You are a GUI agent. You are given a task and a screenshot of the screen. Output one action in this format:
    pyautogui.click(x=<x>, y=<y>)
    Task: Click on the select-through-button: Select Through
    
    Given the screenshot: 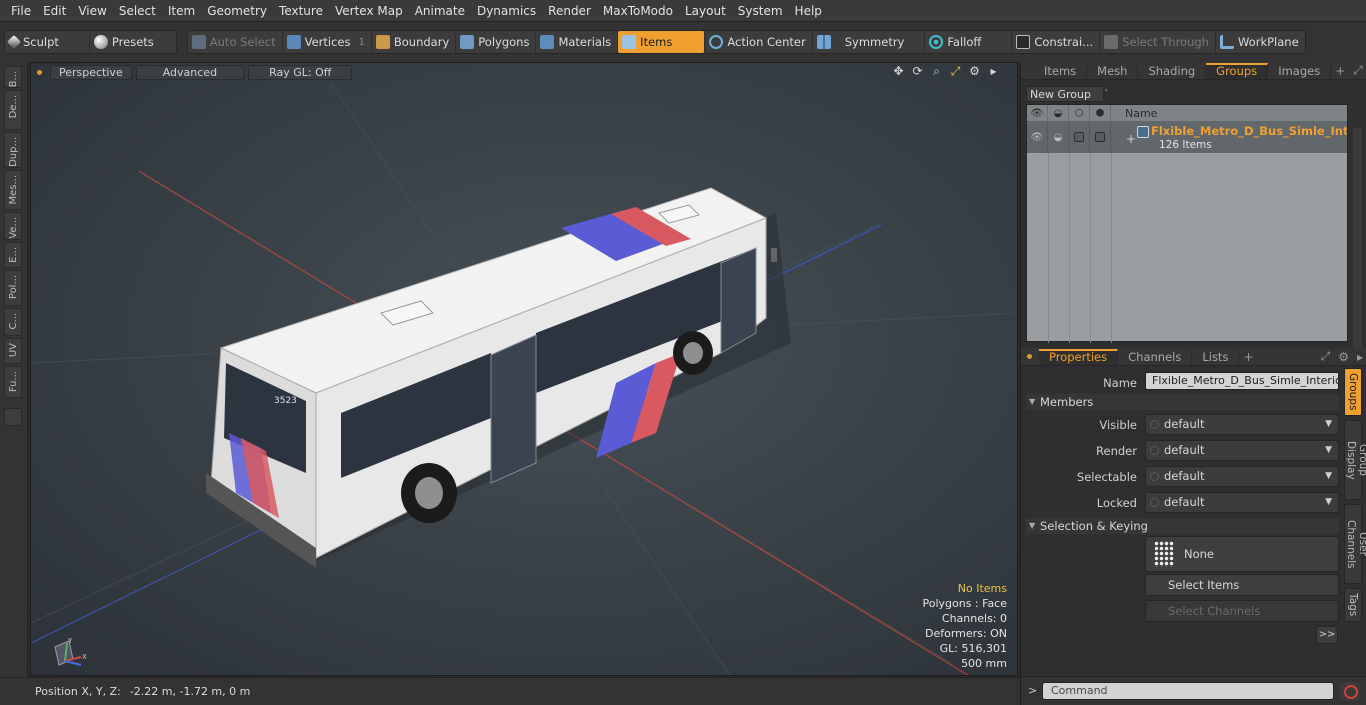 What is the action you would take?
    pyautogui.click(x=1158, y=42)
    